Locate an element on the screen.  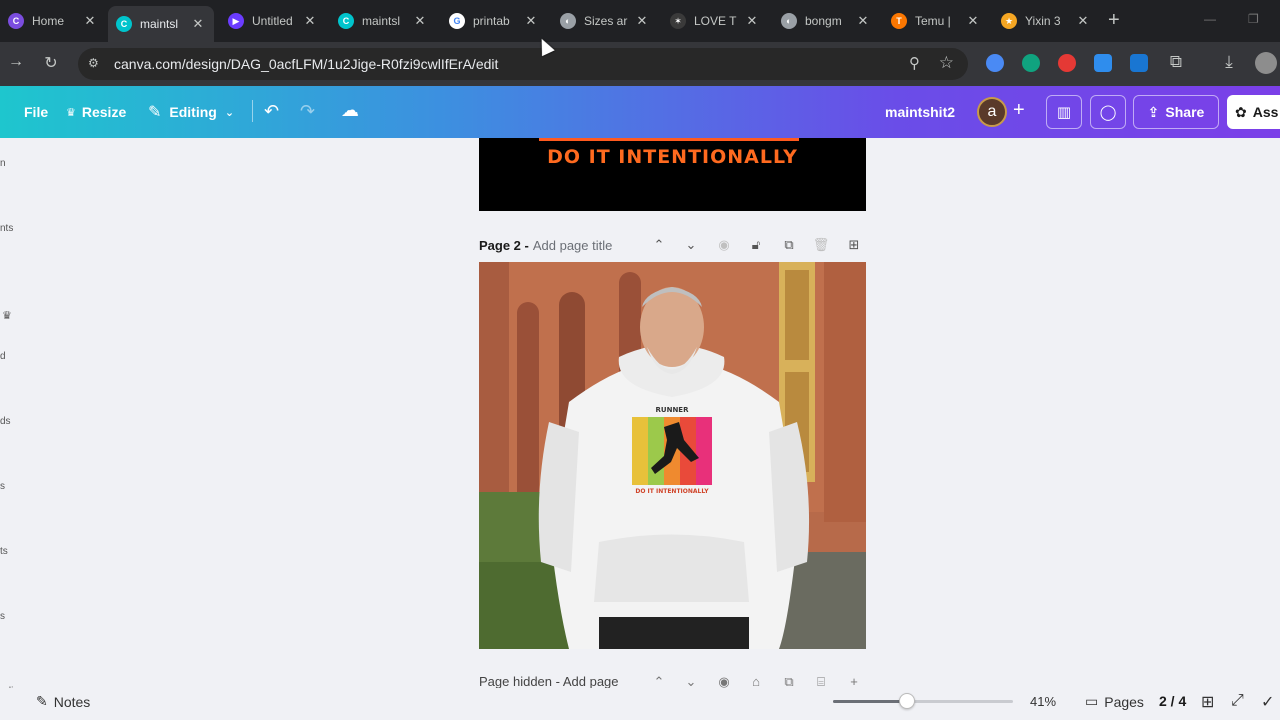
zoom-slider-handle is located at coordinates (906, 701).